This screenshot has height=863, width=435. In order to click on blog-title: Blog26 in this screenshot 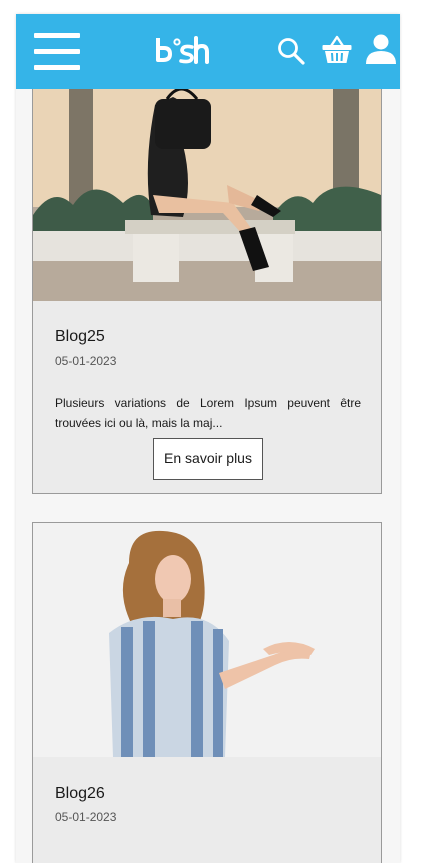, I will do `click(80, 794)`.